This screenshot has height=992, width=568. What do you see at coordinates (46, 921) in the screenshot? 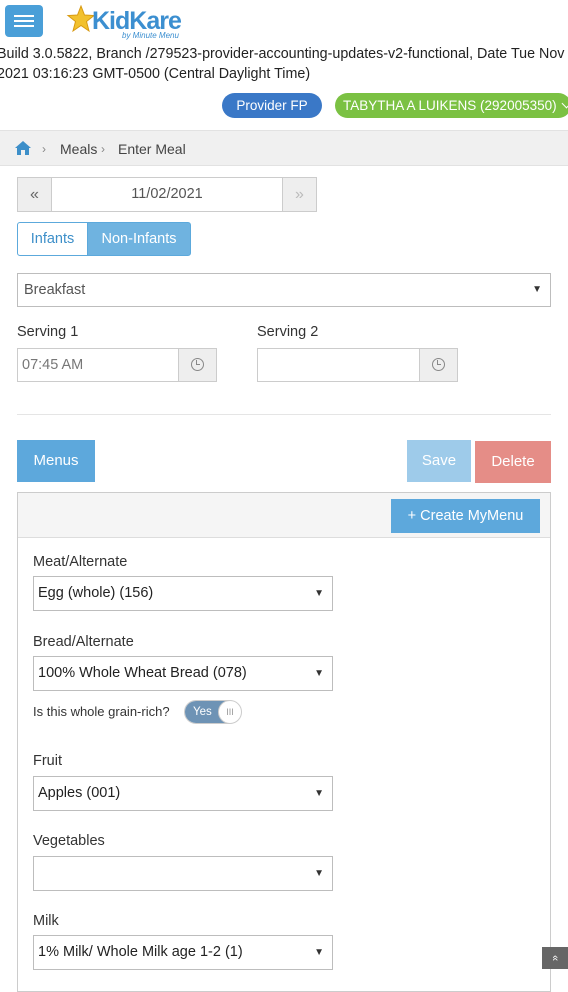
I see `milk-label: Milk` at bounding box center [46, 921].